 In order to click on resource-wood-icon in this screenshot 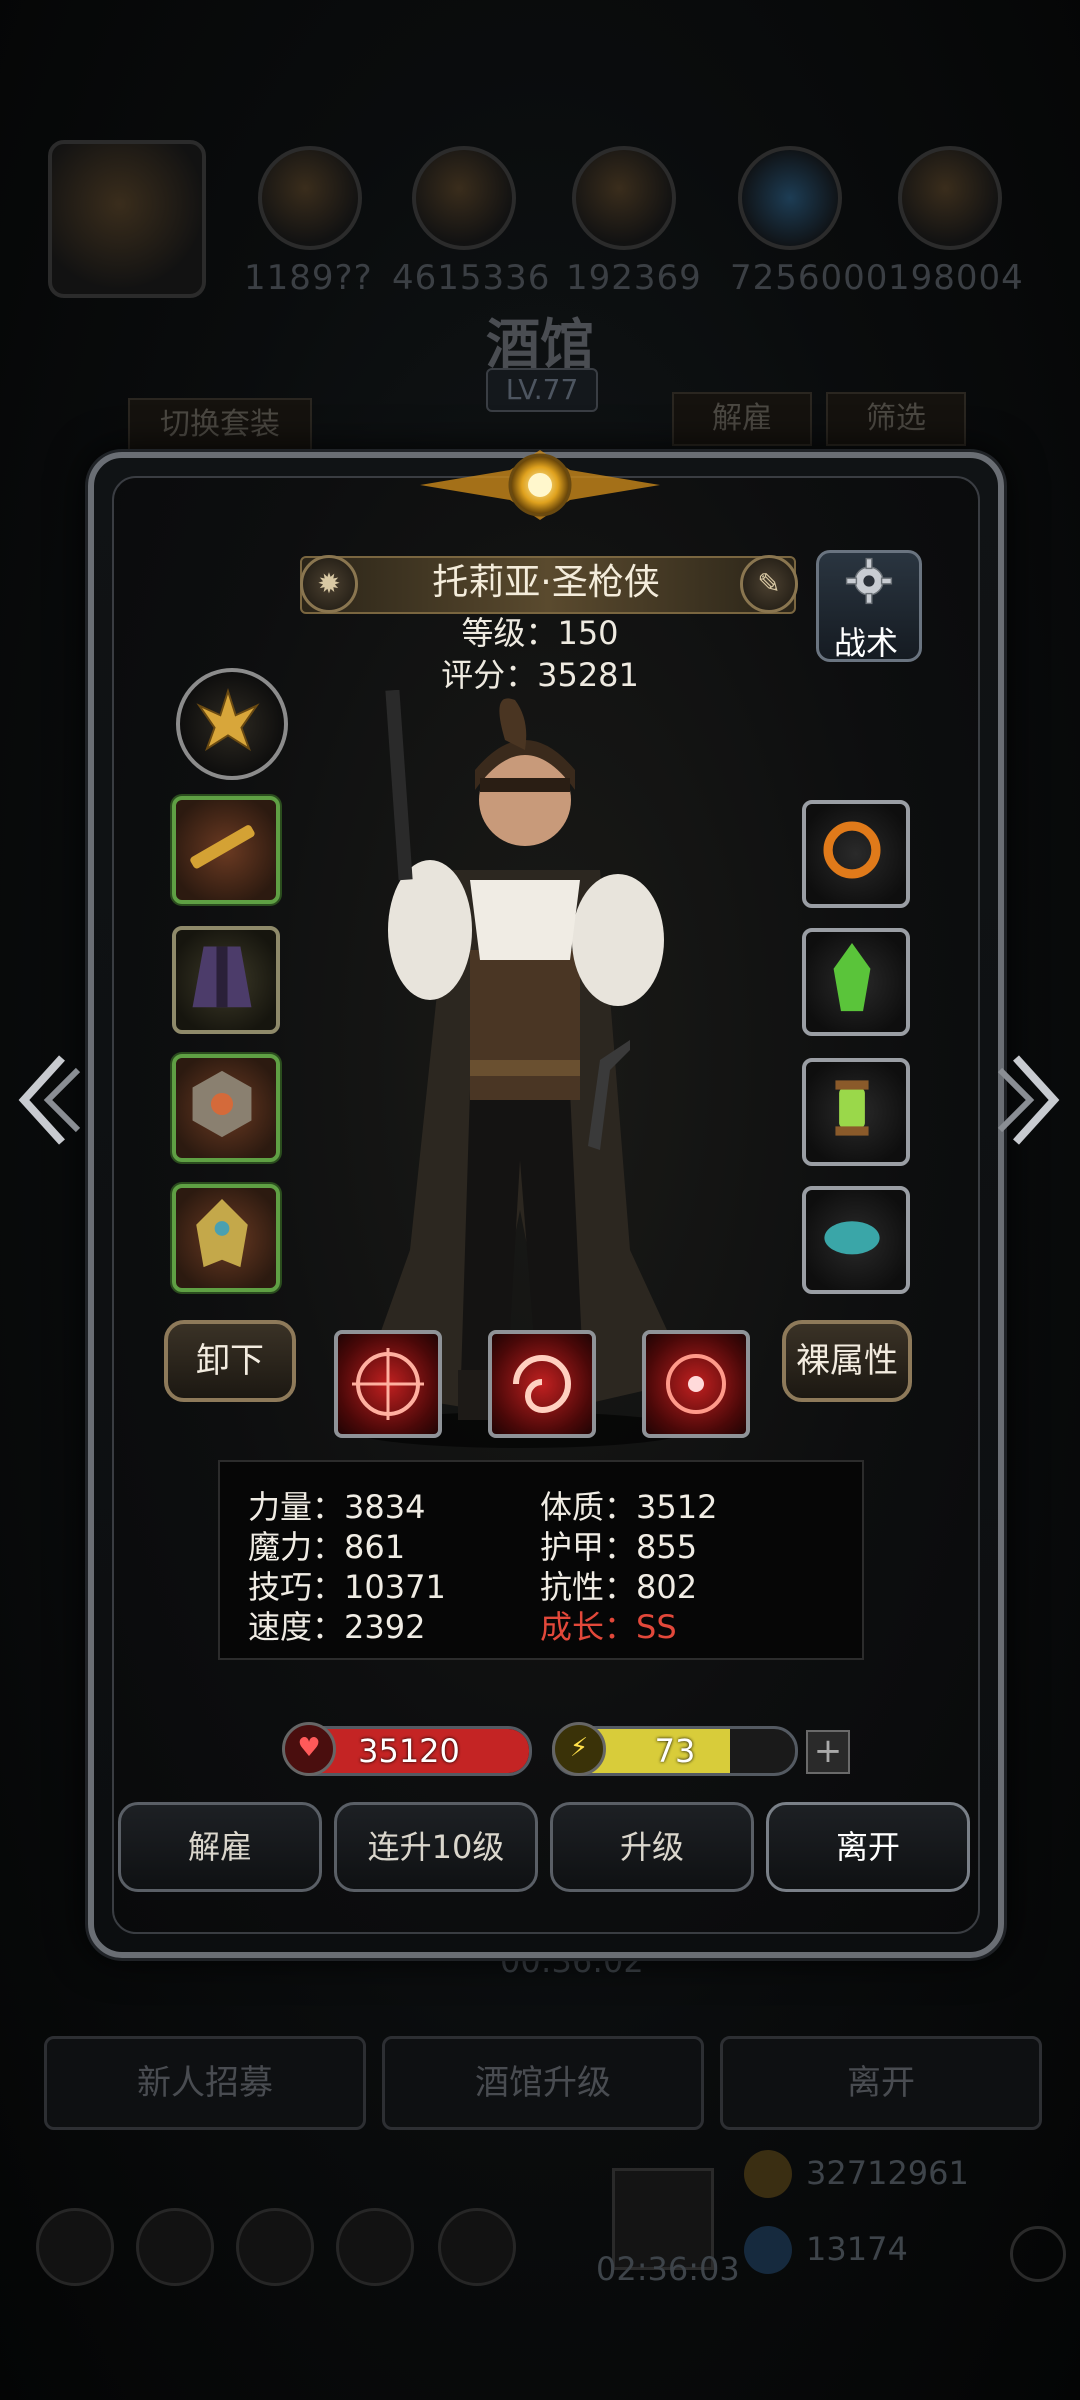, I will do `click(464, 198)`.